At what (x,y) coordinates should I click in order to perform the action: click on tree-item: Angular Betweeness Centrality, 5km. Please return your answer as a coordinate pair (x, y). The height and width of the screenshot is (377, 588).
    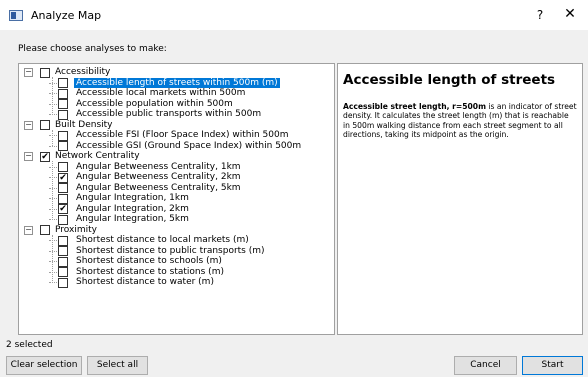
    Looking at the image, I should click on (176, 187).